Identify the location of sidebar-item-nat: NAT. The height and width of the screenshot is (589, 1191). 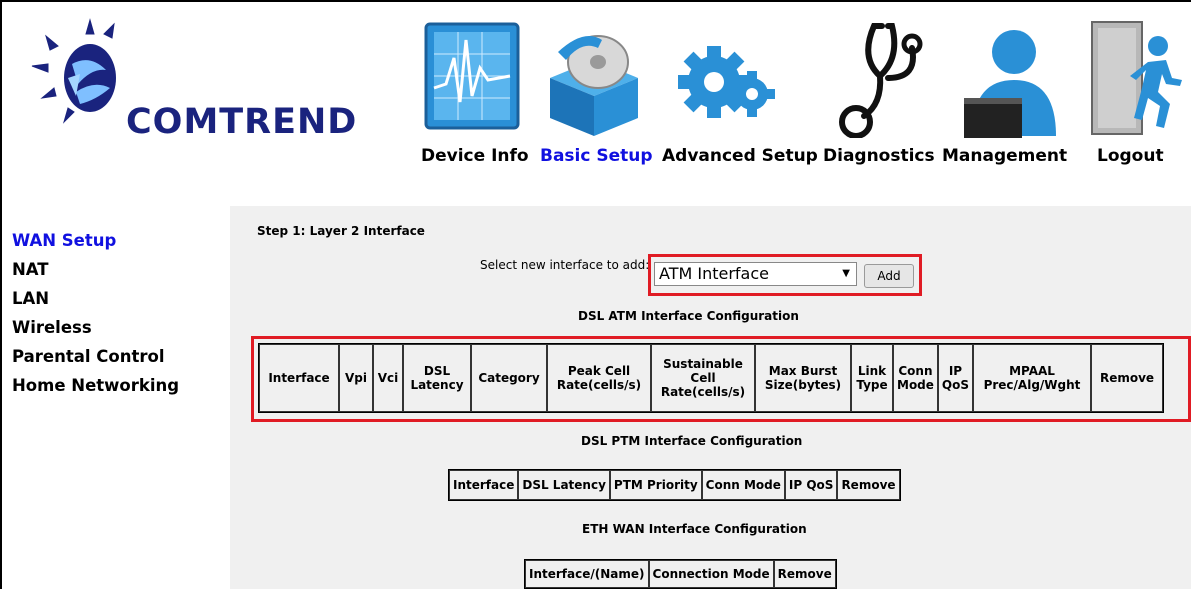
(112, 269).